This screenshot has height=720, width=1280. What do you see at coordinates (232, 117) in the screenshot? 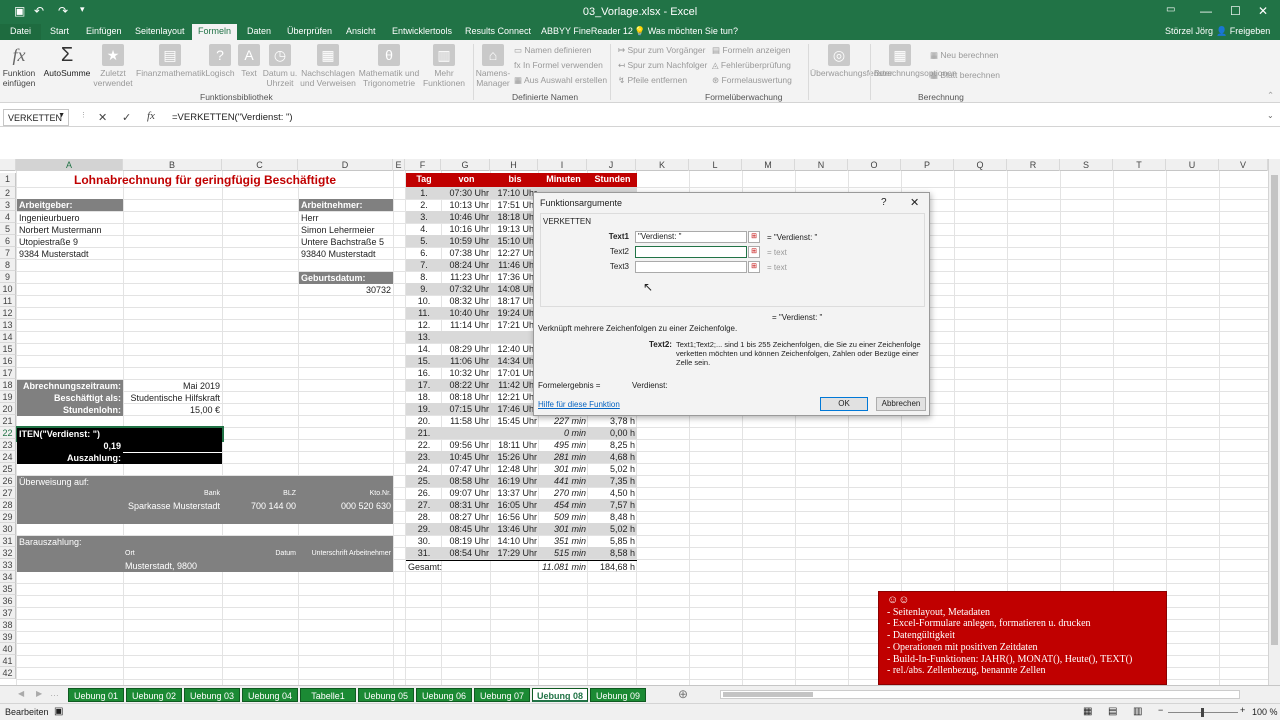
I see `formula-input: =VERKETTEN("Verdienst: ")` at bounding box center [232, 117].